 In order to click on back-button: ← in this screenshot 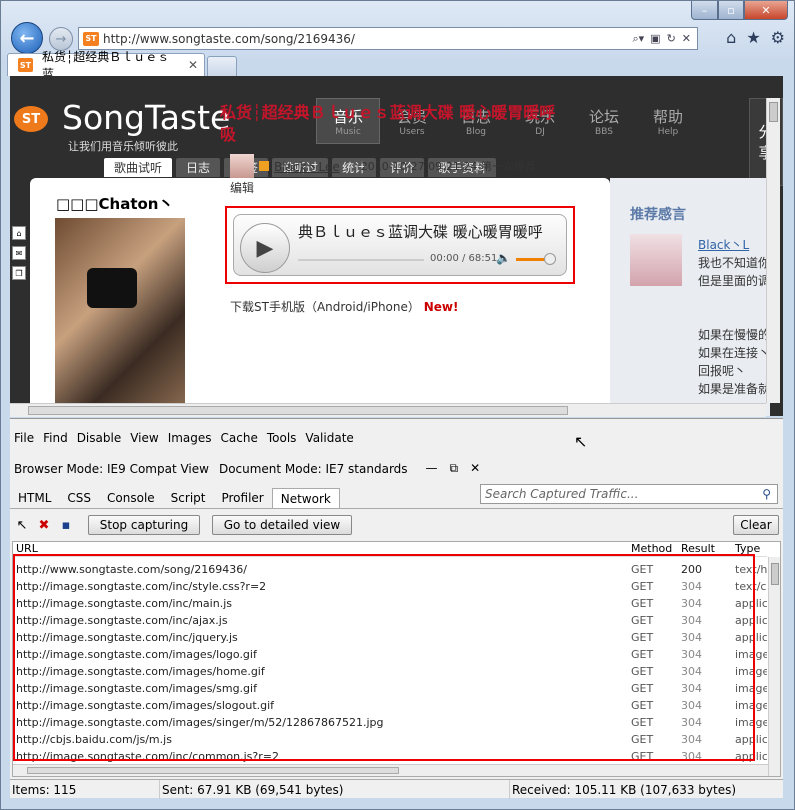, I will do `click(27, 38)`.